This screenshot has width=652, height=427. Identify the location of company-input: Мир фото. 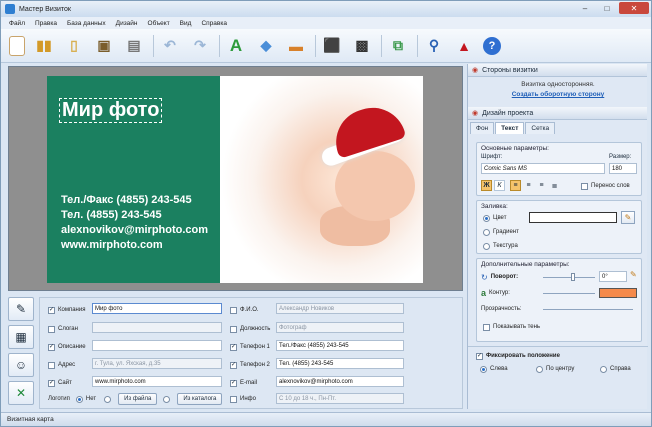
(157, 308).